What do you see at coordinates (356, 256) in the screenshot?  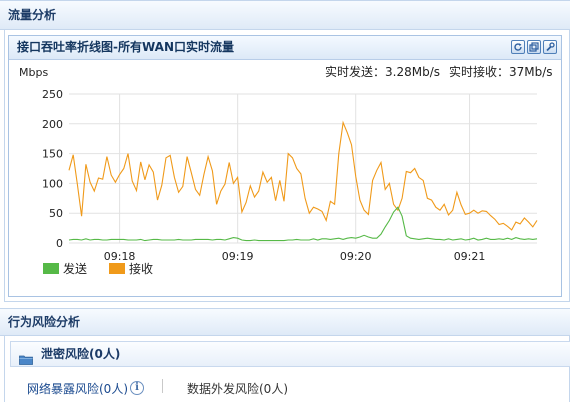 I see `x-tick-label: 09:20` at bounding box center [356, 256].